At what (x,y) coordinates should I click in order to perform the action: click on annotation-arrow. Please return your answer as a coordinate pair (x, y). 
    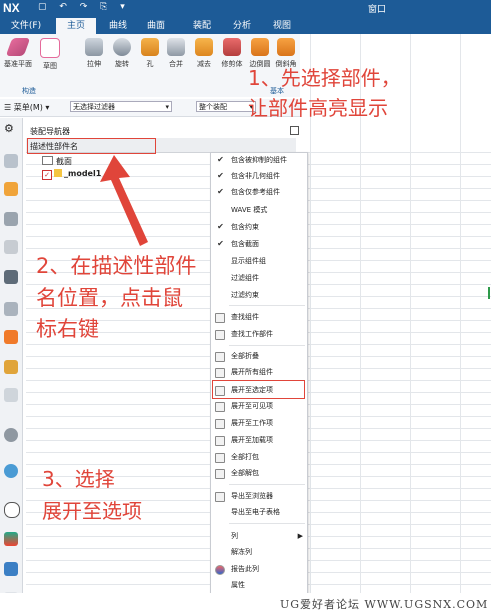
    Looking at the image, I should click on (124, 200).